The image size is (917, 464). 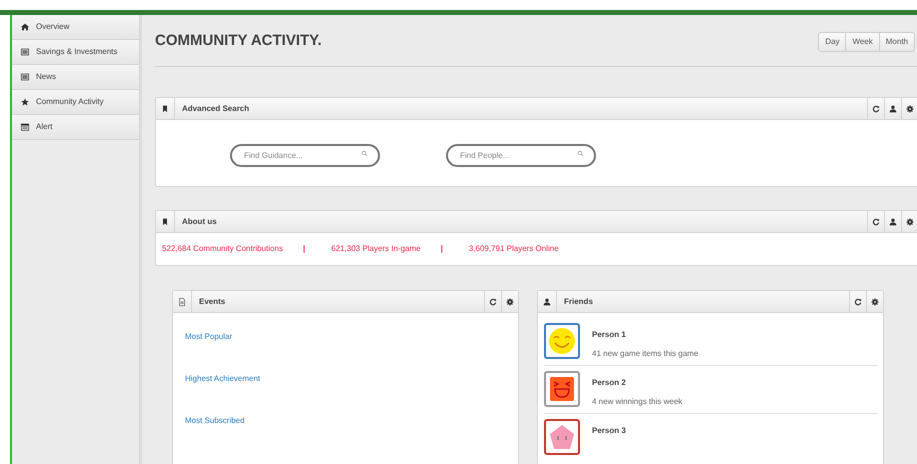 What do you see at coordinates (25, 102) in the screenshot?
I see `star-icon` at bounding box center [25, 102].